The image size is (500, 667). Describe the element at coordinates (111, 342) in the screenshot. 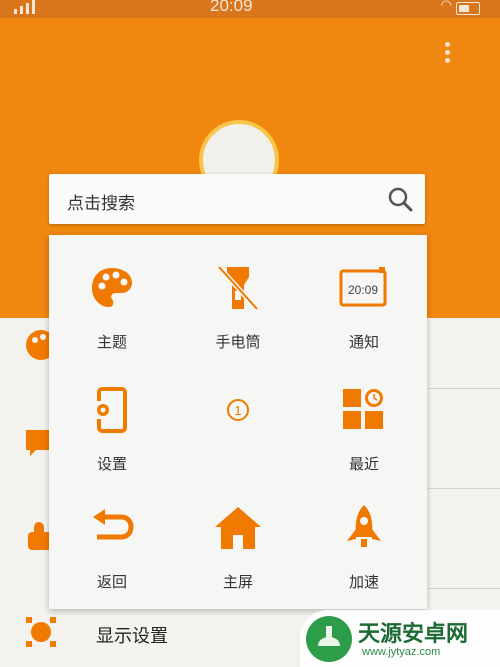

I see `tile-label: 主题` at that location.